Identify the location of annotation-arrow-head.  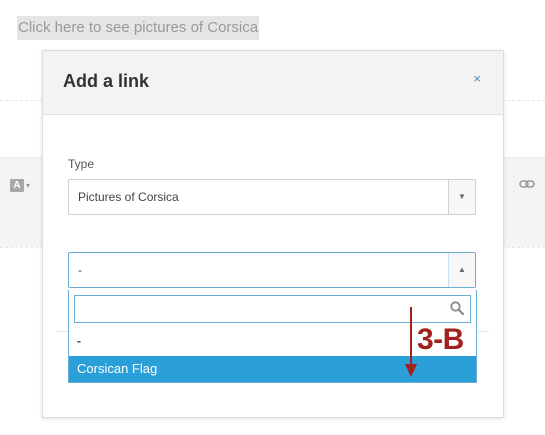
(411, 370).